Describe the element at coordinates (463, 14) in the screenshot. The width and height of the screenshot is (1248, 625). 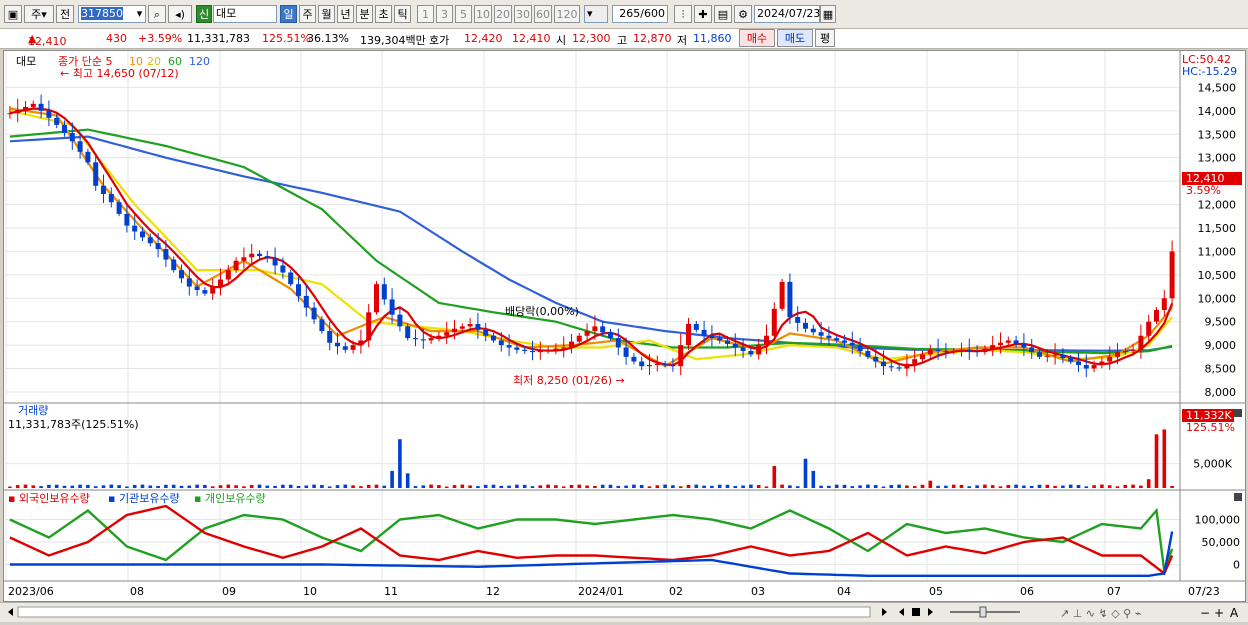
I see `interval-button-5: 5` at that location.